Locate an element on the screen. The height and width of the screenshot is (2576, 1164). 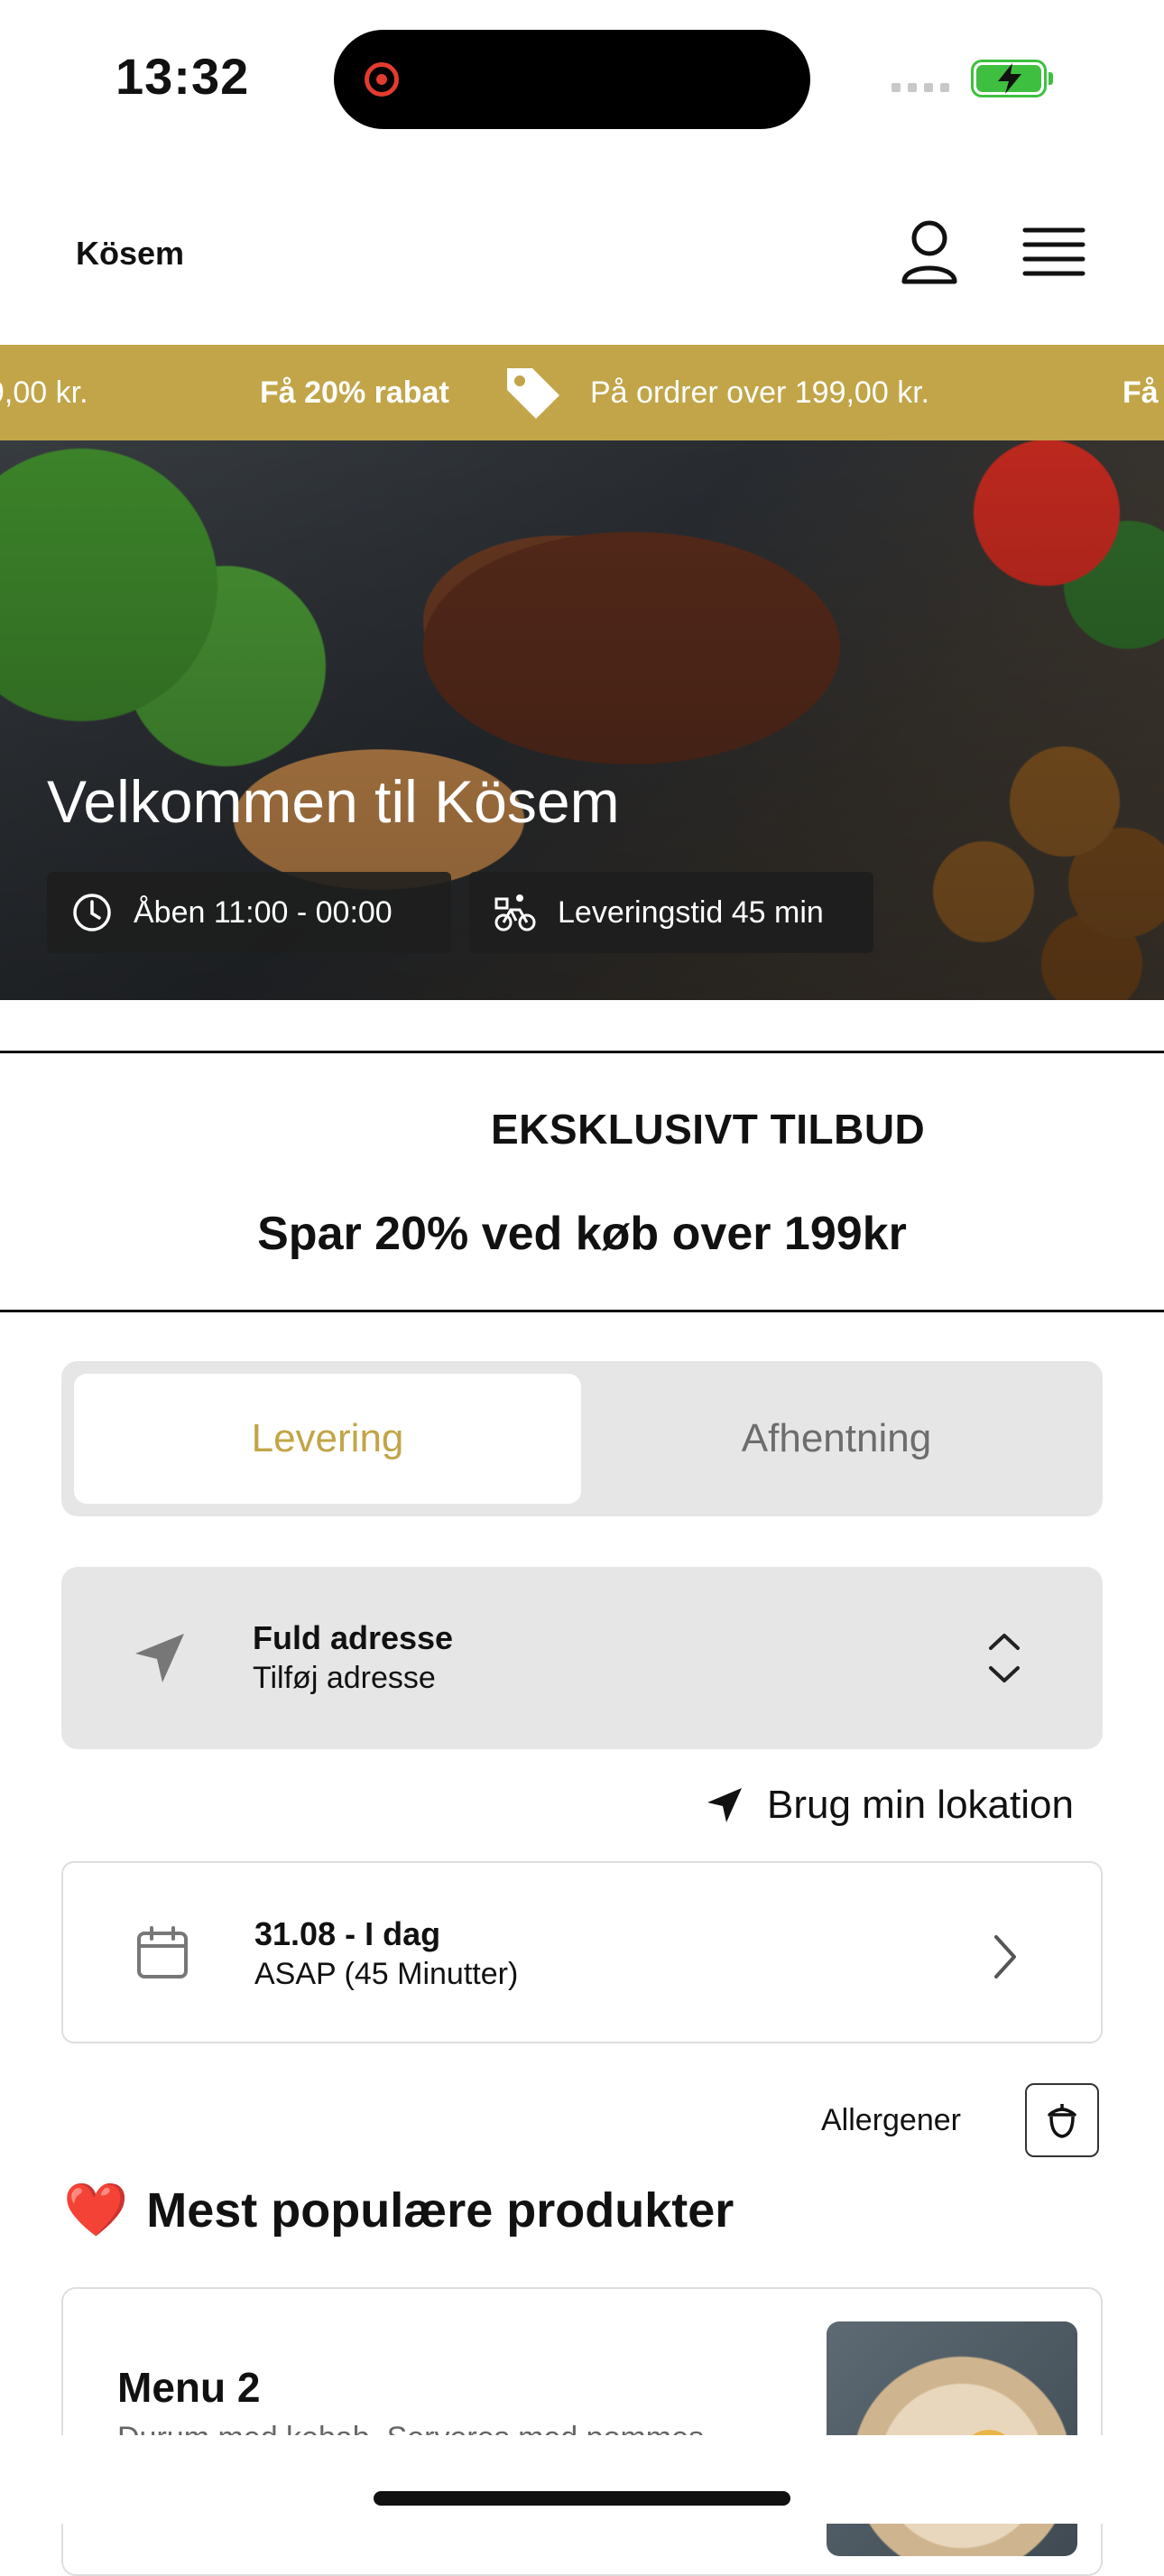
brand-logo: Kösem is located at coordinates (130, 254).